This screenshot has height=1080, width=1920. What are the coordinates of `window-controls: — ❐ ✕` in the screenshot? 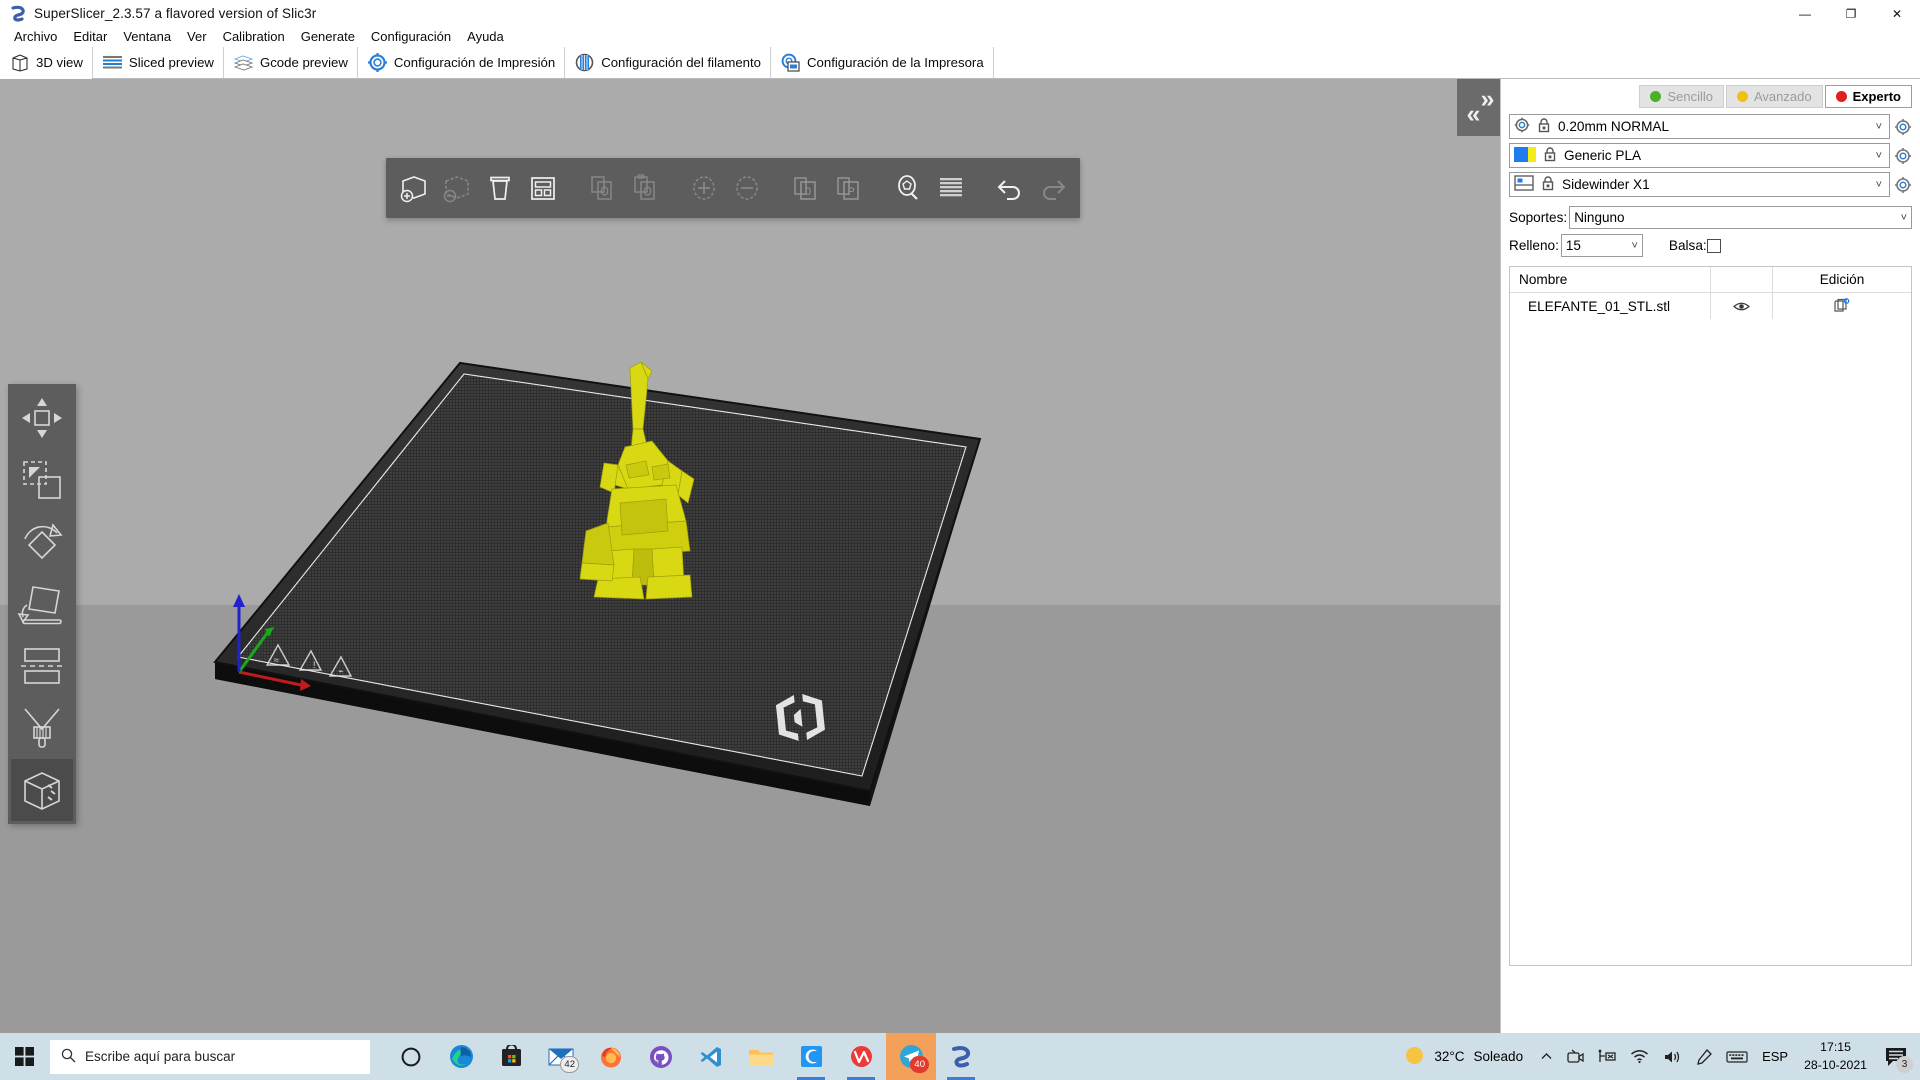 It's located at (1851, 13).